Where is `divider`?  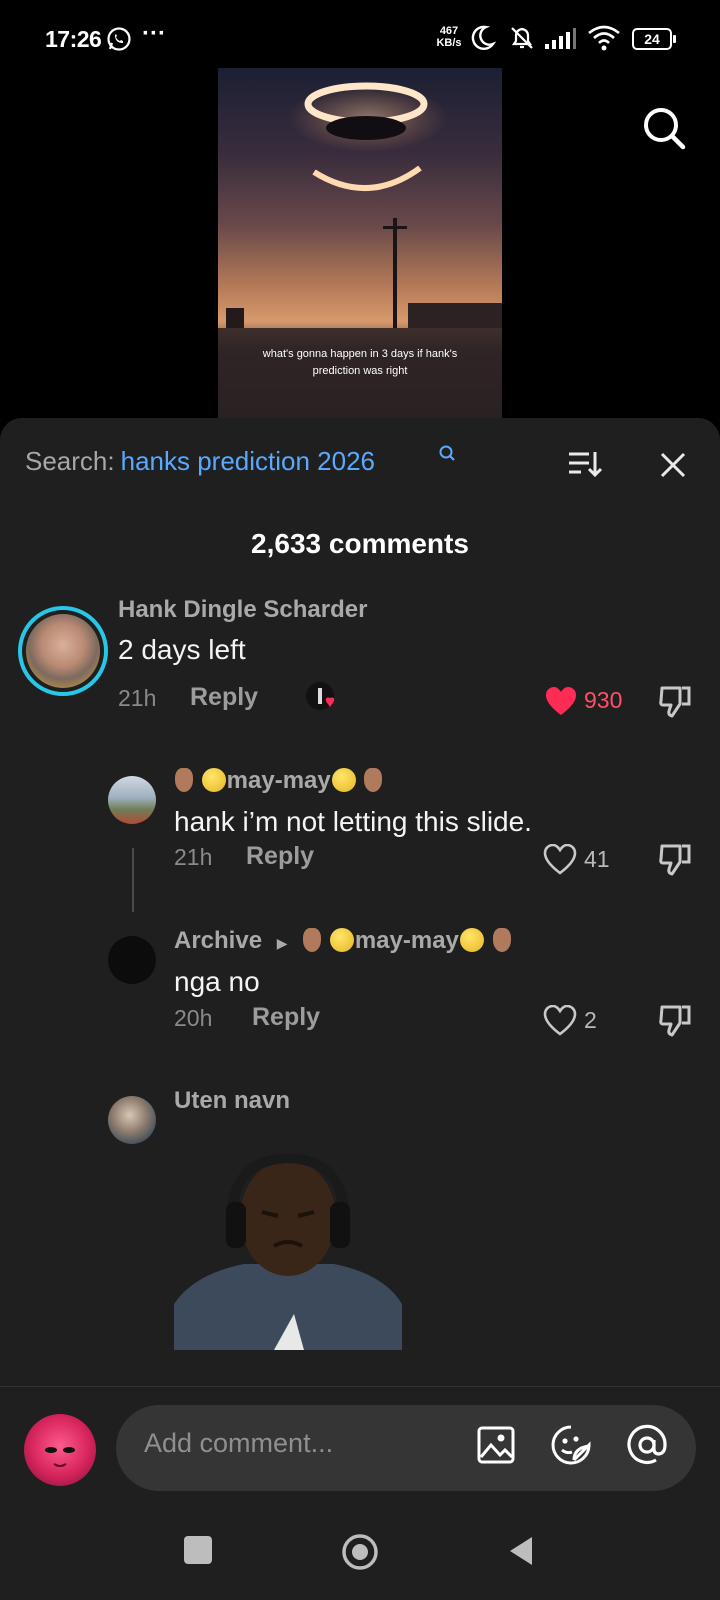
divider is located at coordinates (360, 1386).